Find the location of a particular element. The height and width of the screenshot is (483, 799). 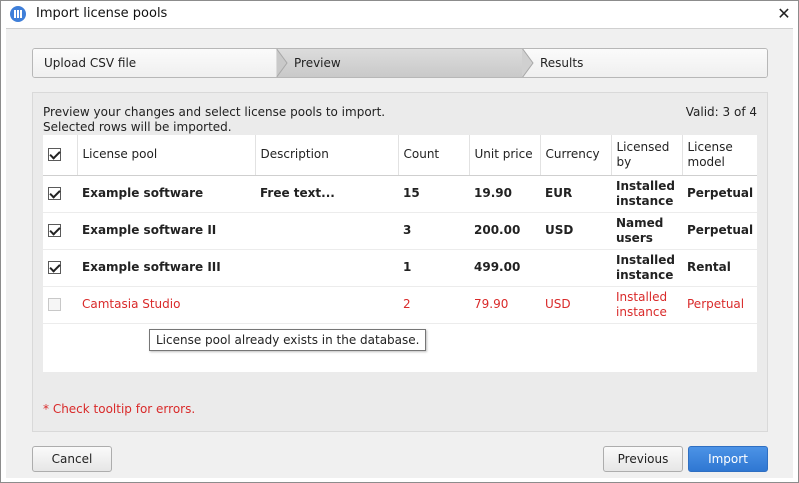

column-header-unit-price: Unit price is located at coordinates (505, 155).